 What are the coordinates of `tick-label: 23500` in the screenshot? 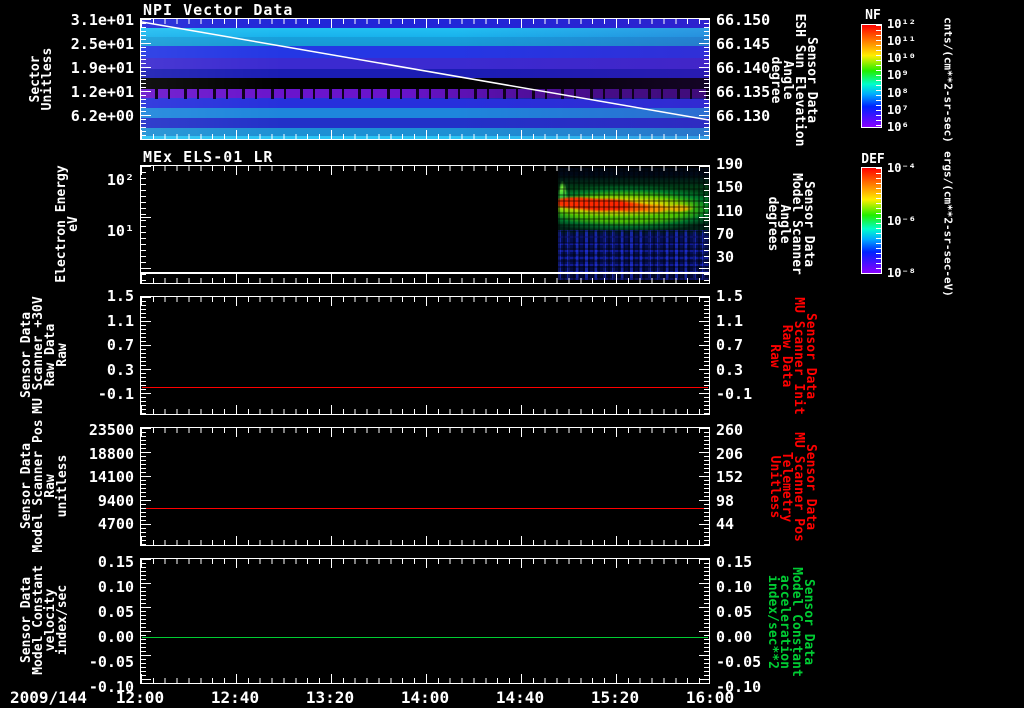 It's located at (111, 430).